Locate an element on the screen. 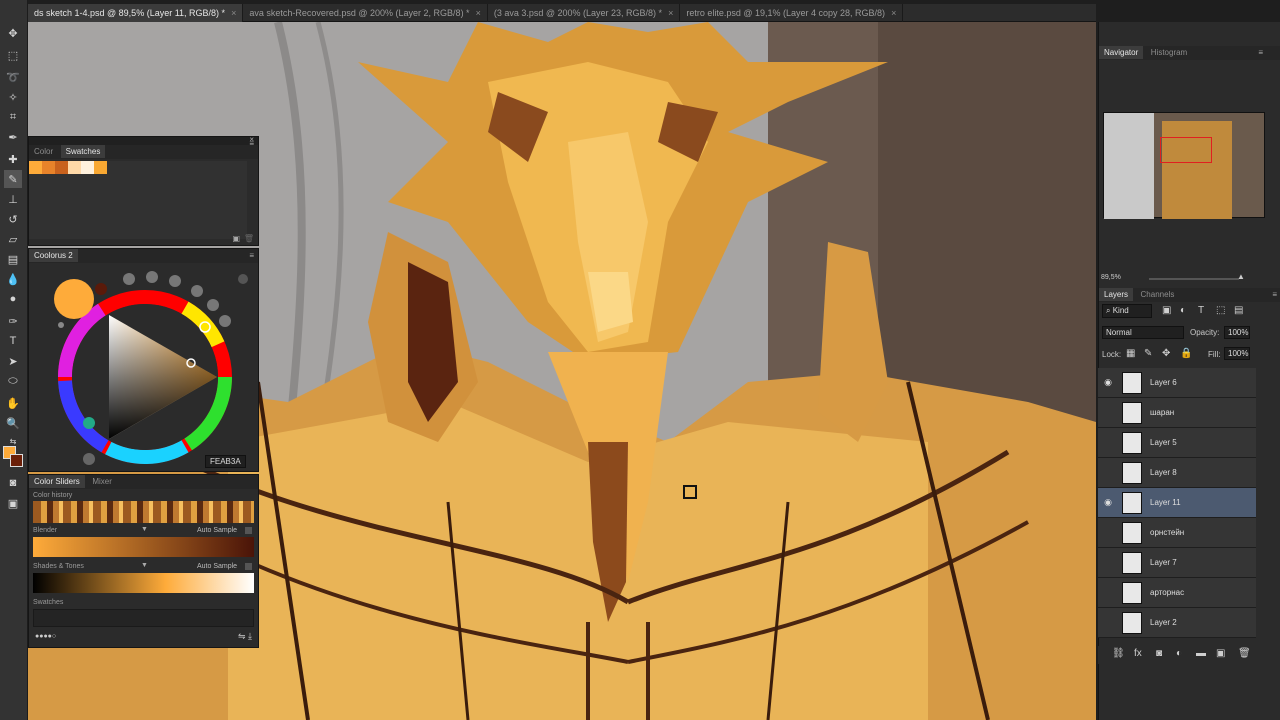 The height and width of the screenshot is (720, 1280). tab-mixer: Mixer is located at coordinates (102, 481).